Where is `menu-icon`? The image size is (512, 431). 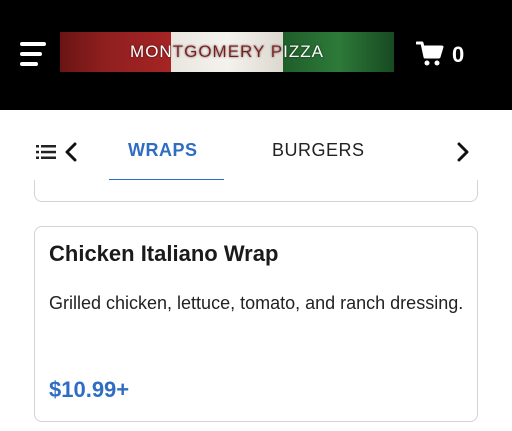
menu-icon is located at coordinates (35, 55).